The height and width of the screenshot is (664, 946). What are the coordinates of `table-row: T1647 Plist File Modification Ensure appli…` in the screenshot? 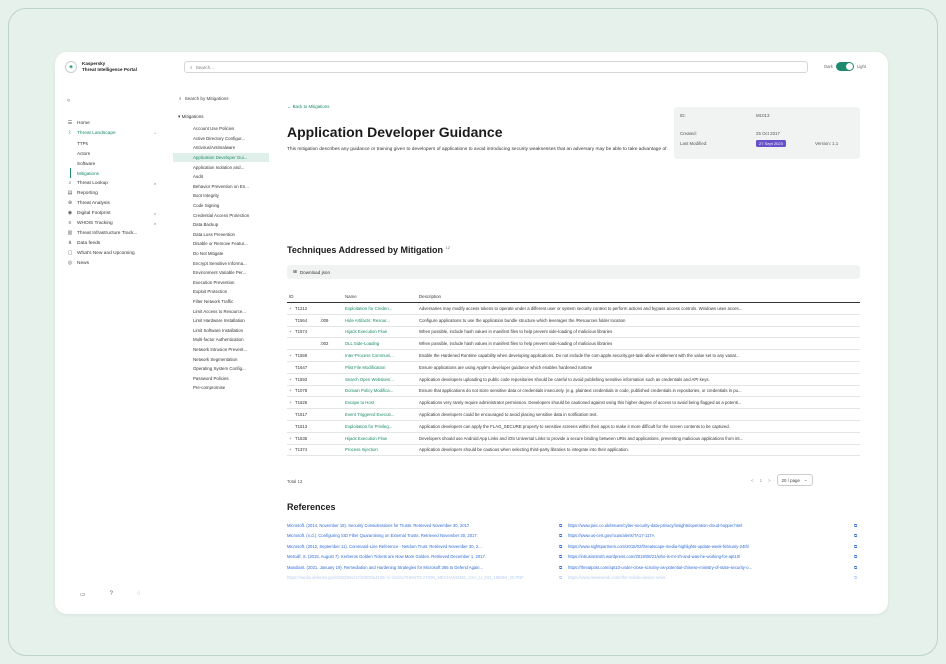 It's located at (573, 368).